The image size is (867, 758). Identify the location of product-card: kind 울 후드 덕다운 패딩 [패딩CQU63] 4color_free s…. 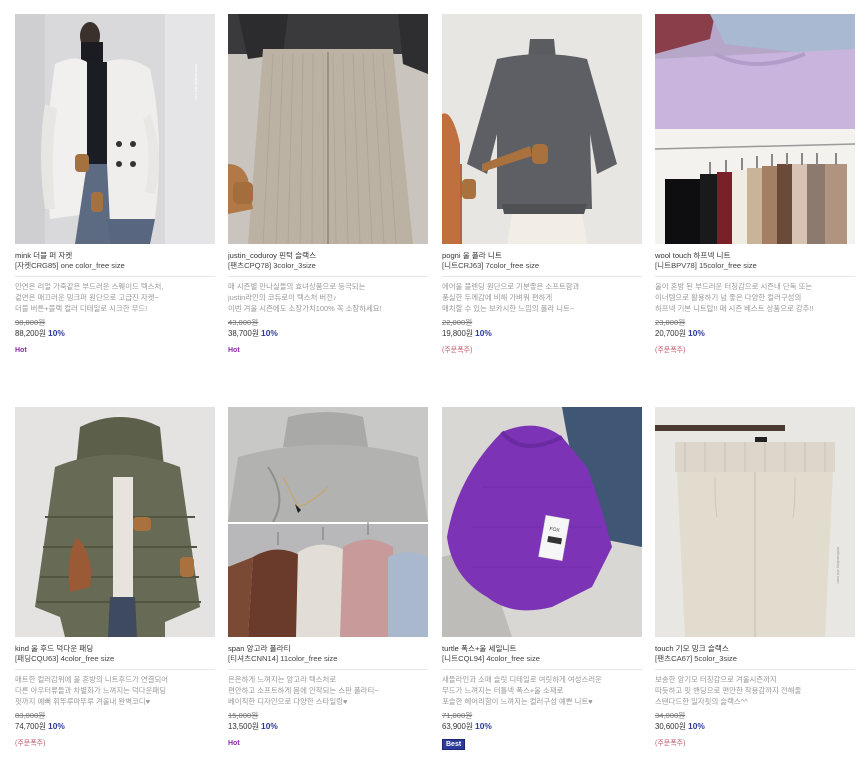
(115, 578).